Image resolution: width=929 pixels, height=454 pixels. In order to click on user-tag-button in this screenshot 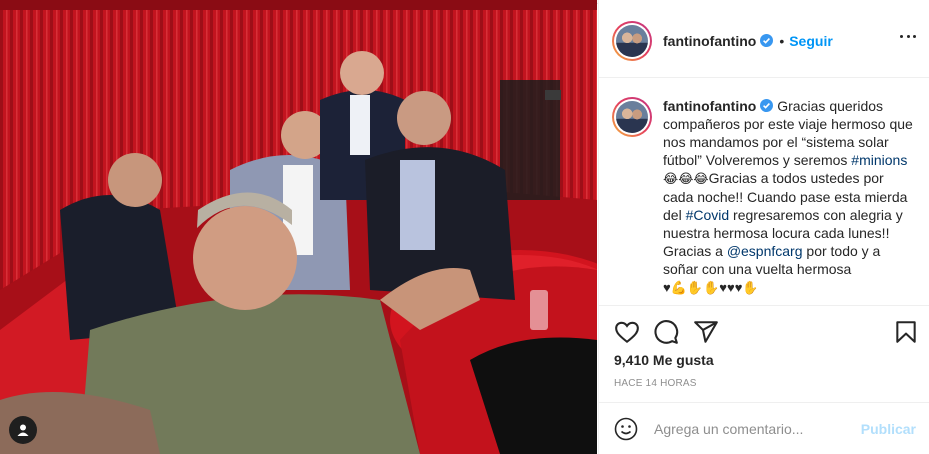, I will do `click(23, 430)`.